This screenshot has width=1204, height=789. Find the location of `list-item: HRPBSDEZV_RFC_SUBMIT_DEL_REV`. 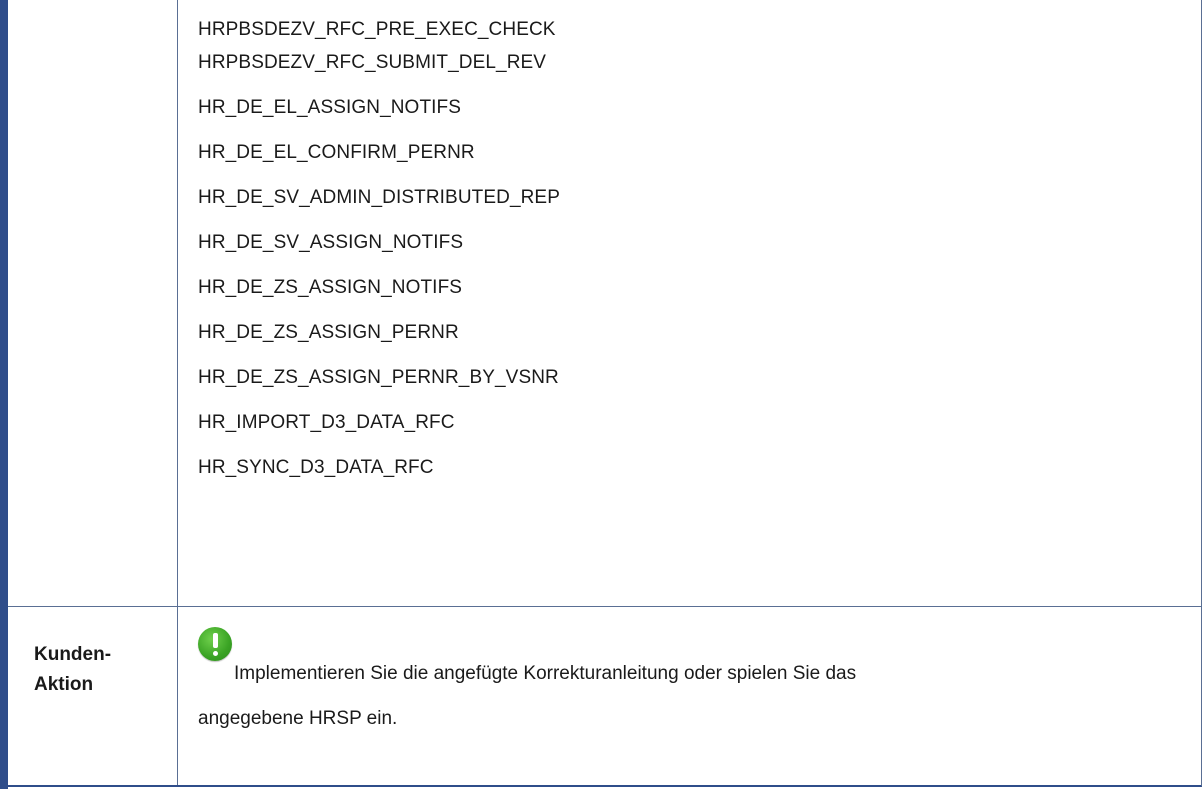

list-item: HRPBSDEZV_RFC_SUBMIT_DEL_REV is located at coordinates (372, 62).